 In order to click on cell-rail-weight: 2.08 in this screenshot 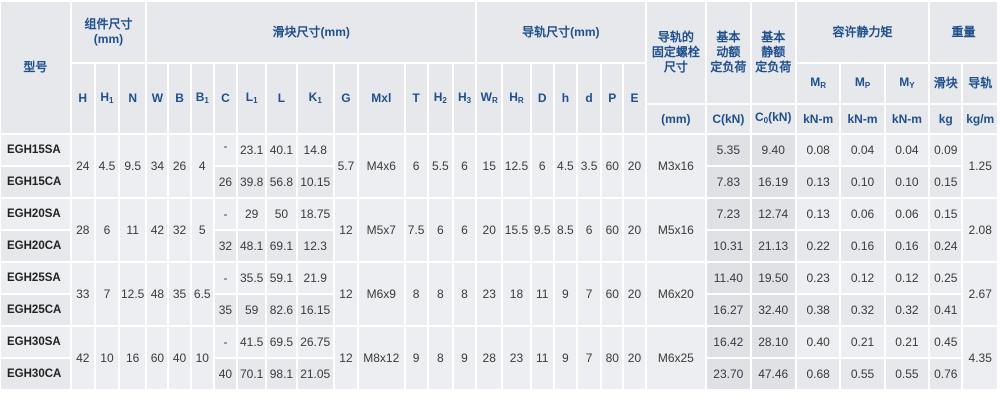, I will do `click(980, 230)`.